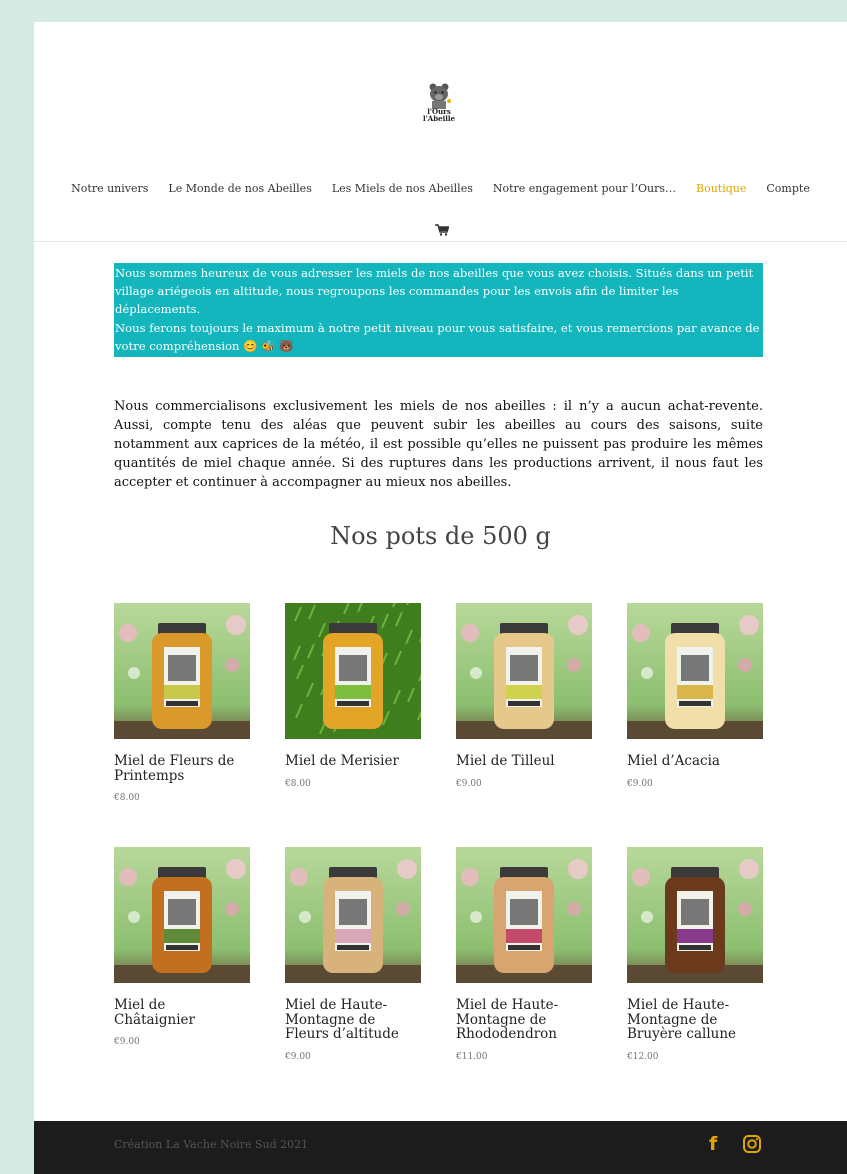 This screenshot has height=1174, width=847. I want to click on logo-text: l'Ours l'Abeille, so click(438, 115).